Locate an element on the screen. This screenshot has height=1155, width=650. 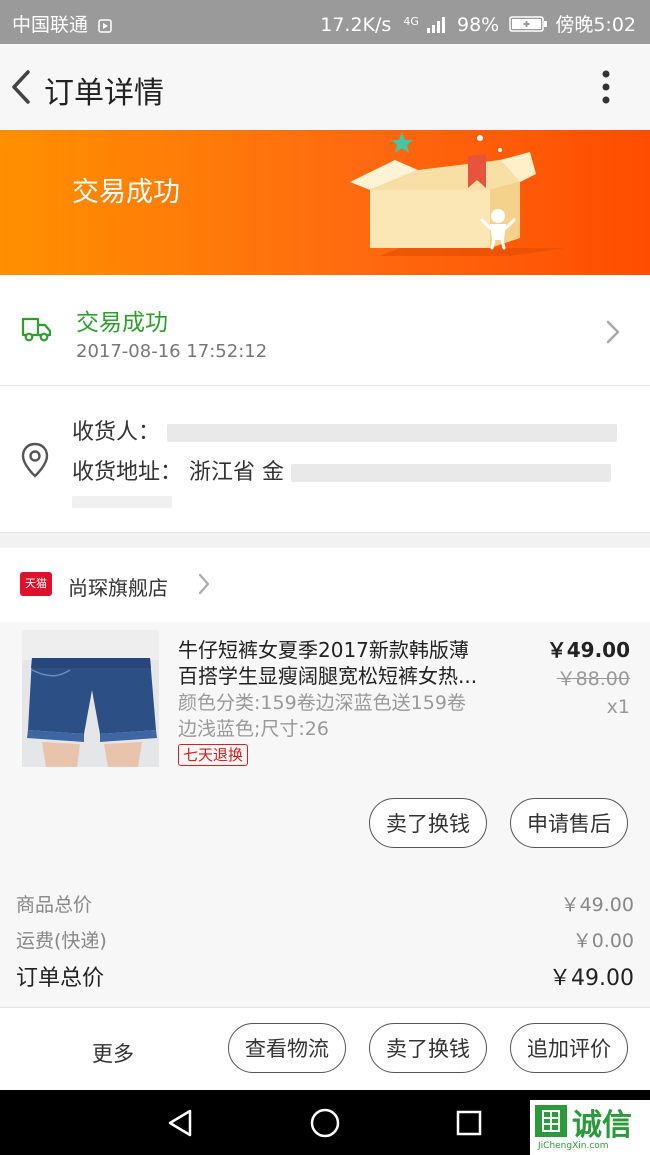
recents-square-icon is located at coordinates (469, 1123).